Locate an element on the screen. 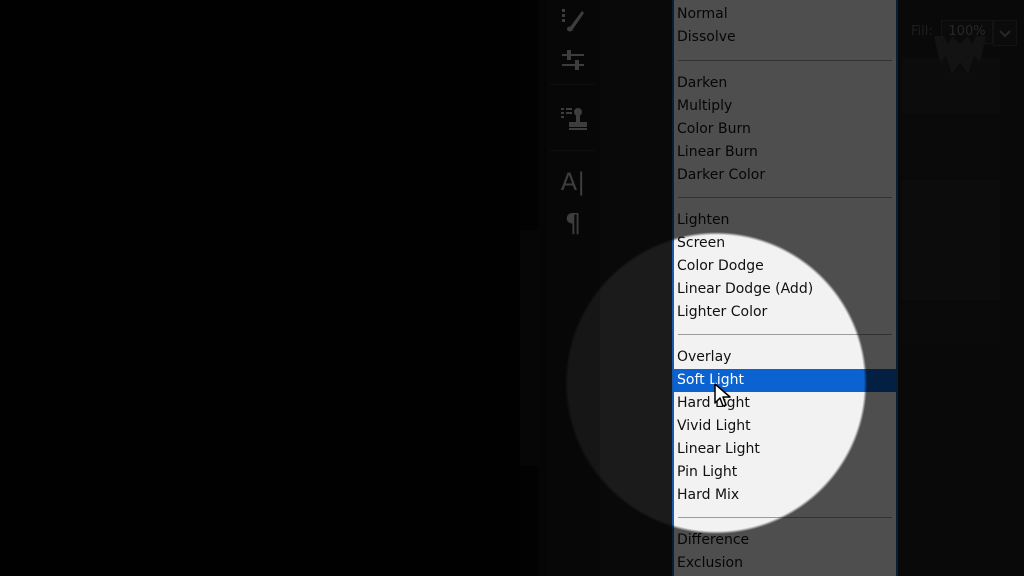 The width and height of the screenshot is (1024, 576). blend-mode-hard-mix: Hard Mix is located at coordinates (785, 495).